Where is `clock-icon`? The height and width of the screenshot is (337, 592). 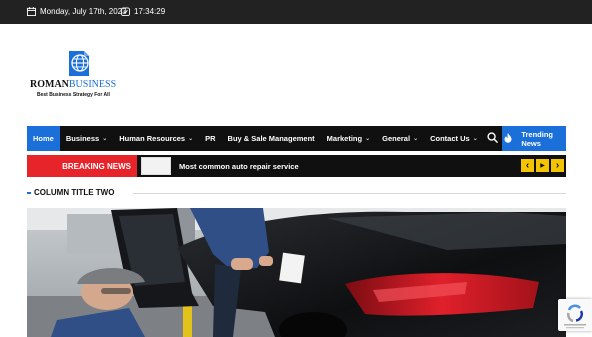 clock-icon is located at coordinates (125, 11).